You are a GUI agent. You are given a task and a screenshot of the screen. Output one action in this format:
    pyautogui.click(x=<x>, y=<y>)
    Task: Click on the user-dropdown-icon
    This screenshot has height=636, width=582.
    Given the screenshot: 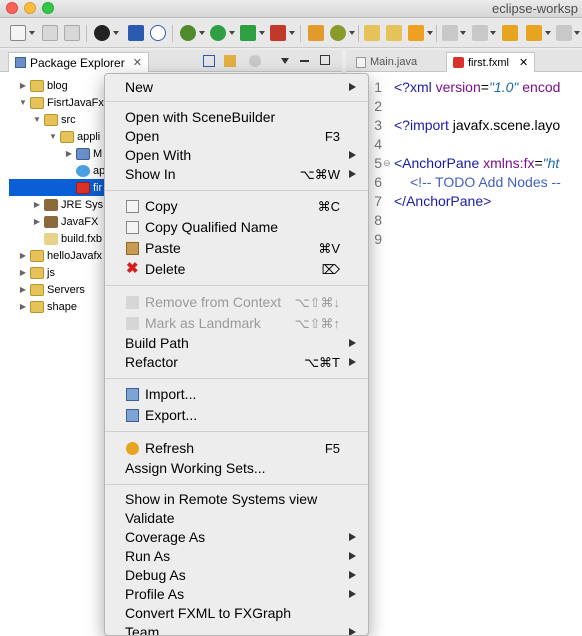 What is the action you would take?
    pyautogui.click(x=116, y=33)
    